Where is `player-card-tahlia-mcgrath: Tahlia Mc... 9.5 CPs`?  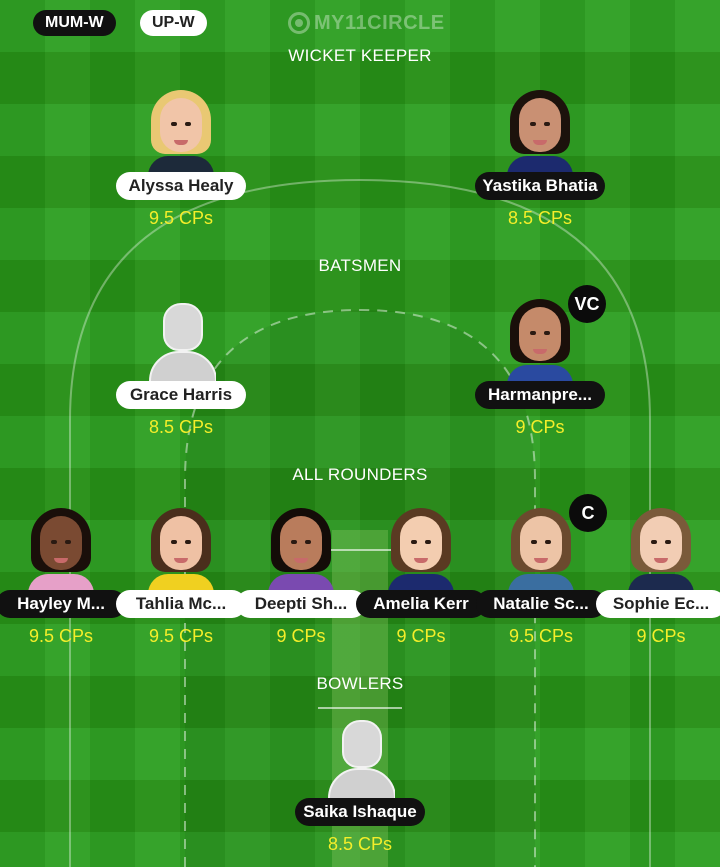 player-card-tahlia-mcgrath: Tahlia Mc... 9.5 CPs is located at coordinates (181, 581).